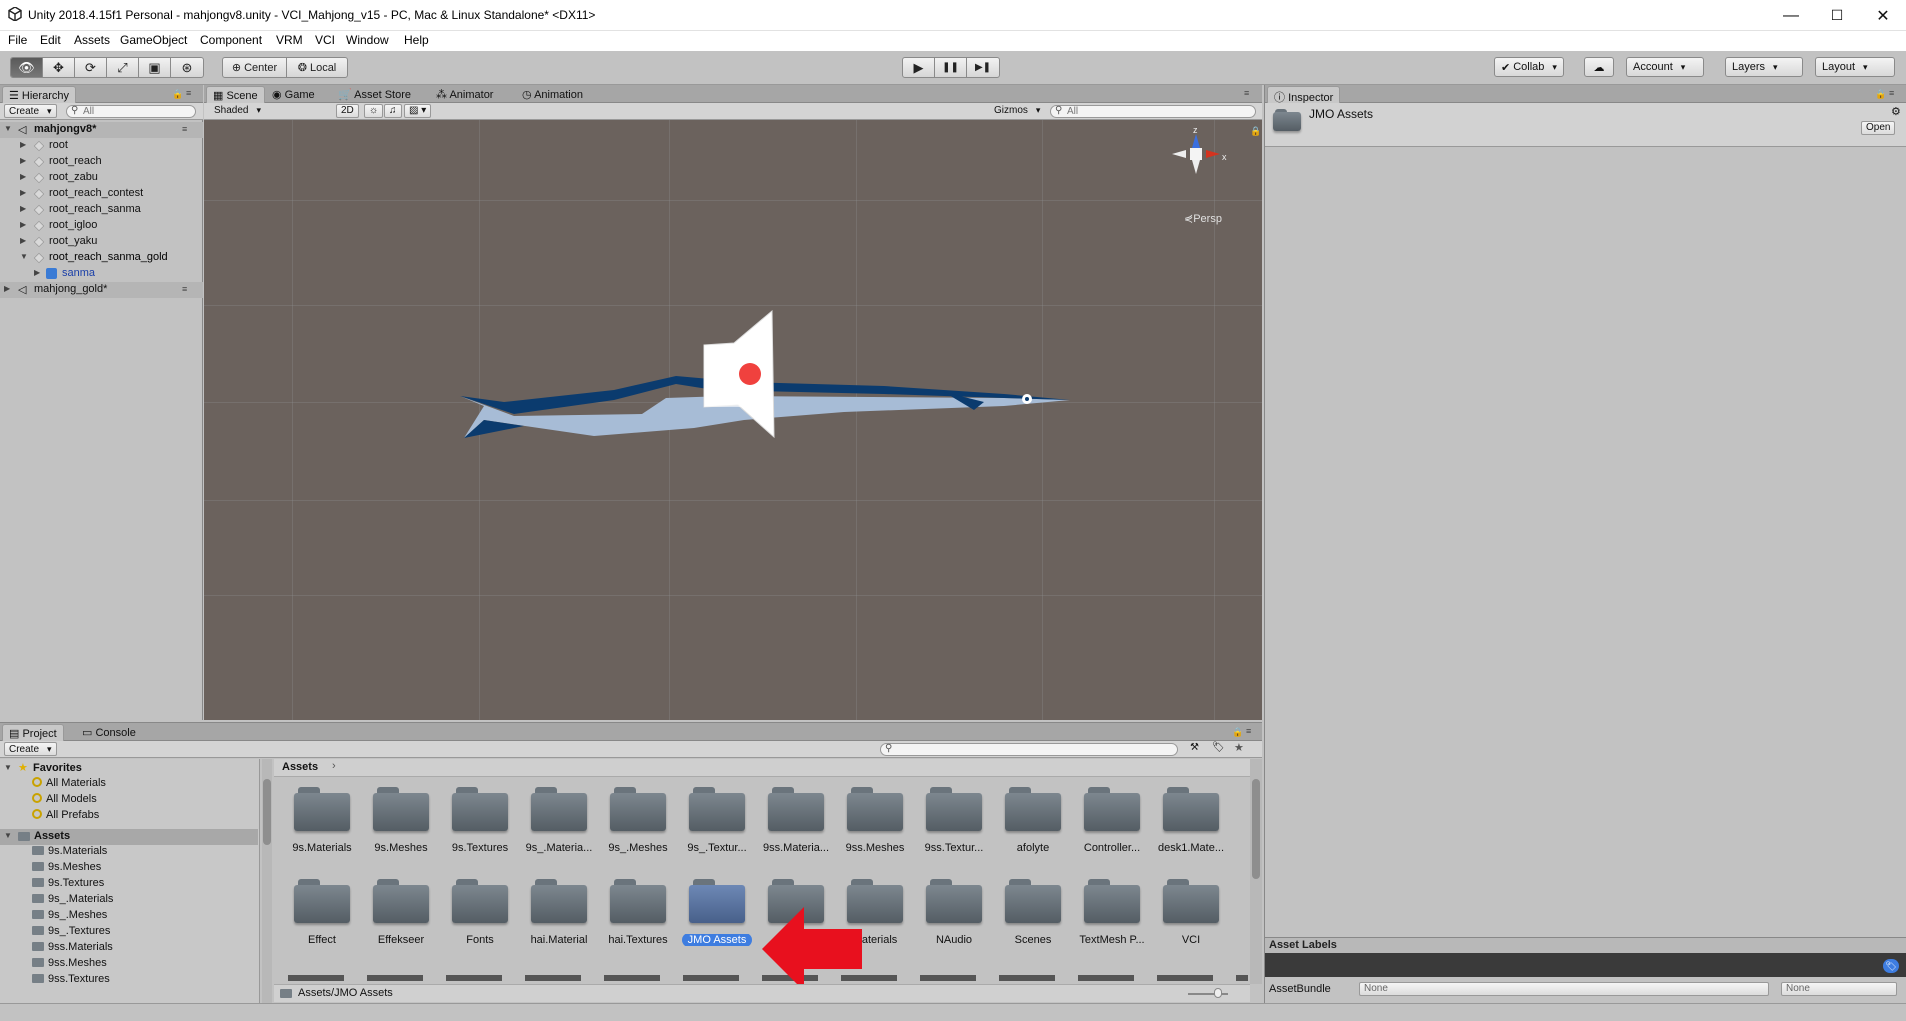 The image size is (1906, 1021). What do you see at coordinates (559, 912) in the screenshot?
I see `asset-folder-item: hai.Material` at bounding box center [559, 912].